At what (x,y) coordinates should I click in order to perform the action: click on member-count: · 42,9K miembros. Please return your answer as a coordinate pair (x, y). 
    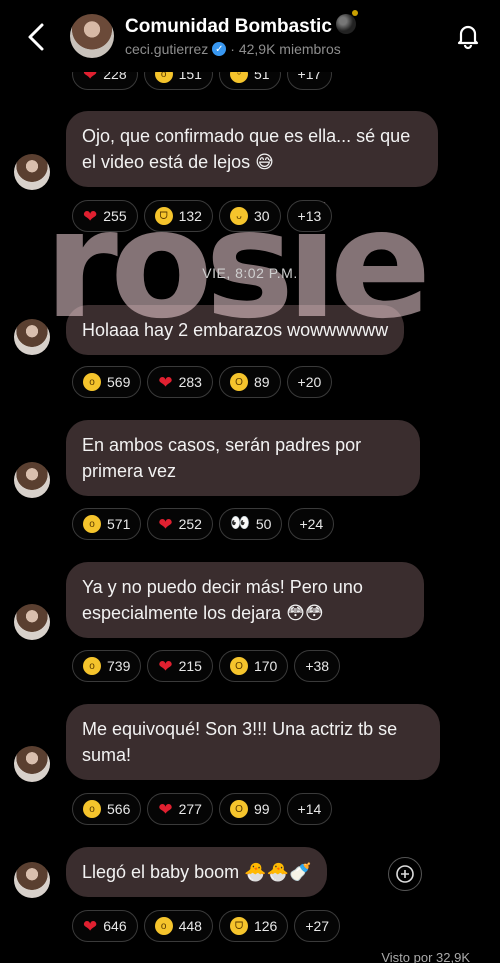
    Looking at the image, I should click on (285, 49).